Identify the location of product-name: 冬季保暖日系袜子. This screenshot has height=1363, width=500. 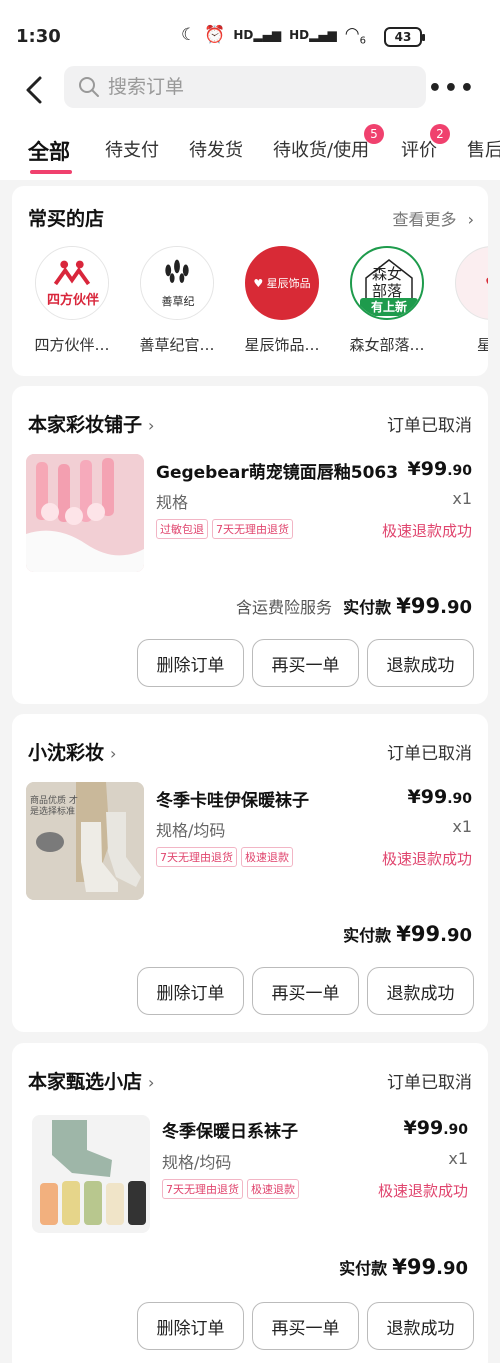
(230, 1129).